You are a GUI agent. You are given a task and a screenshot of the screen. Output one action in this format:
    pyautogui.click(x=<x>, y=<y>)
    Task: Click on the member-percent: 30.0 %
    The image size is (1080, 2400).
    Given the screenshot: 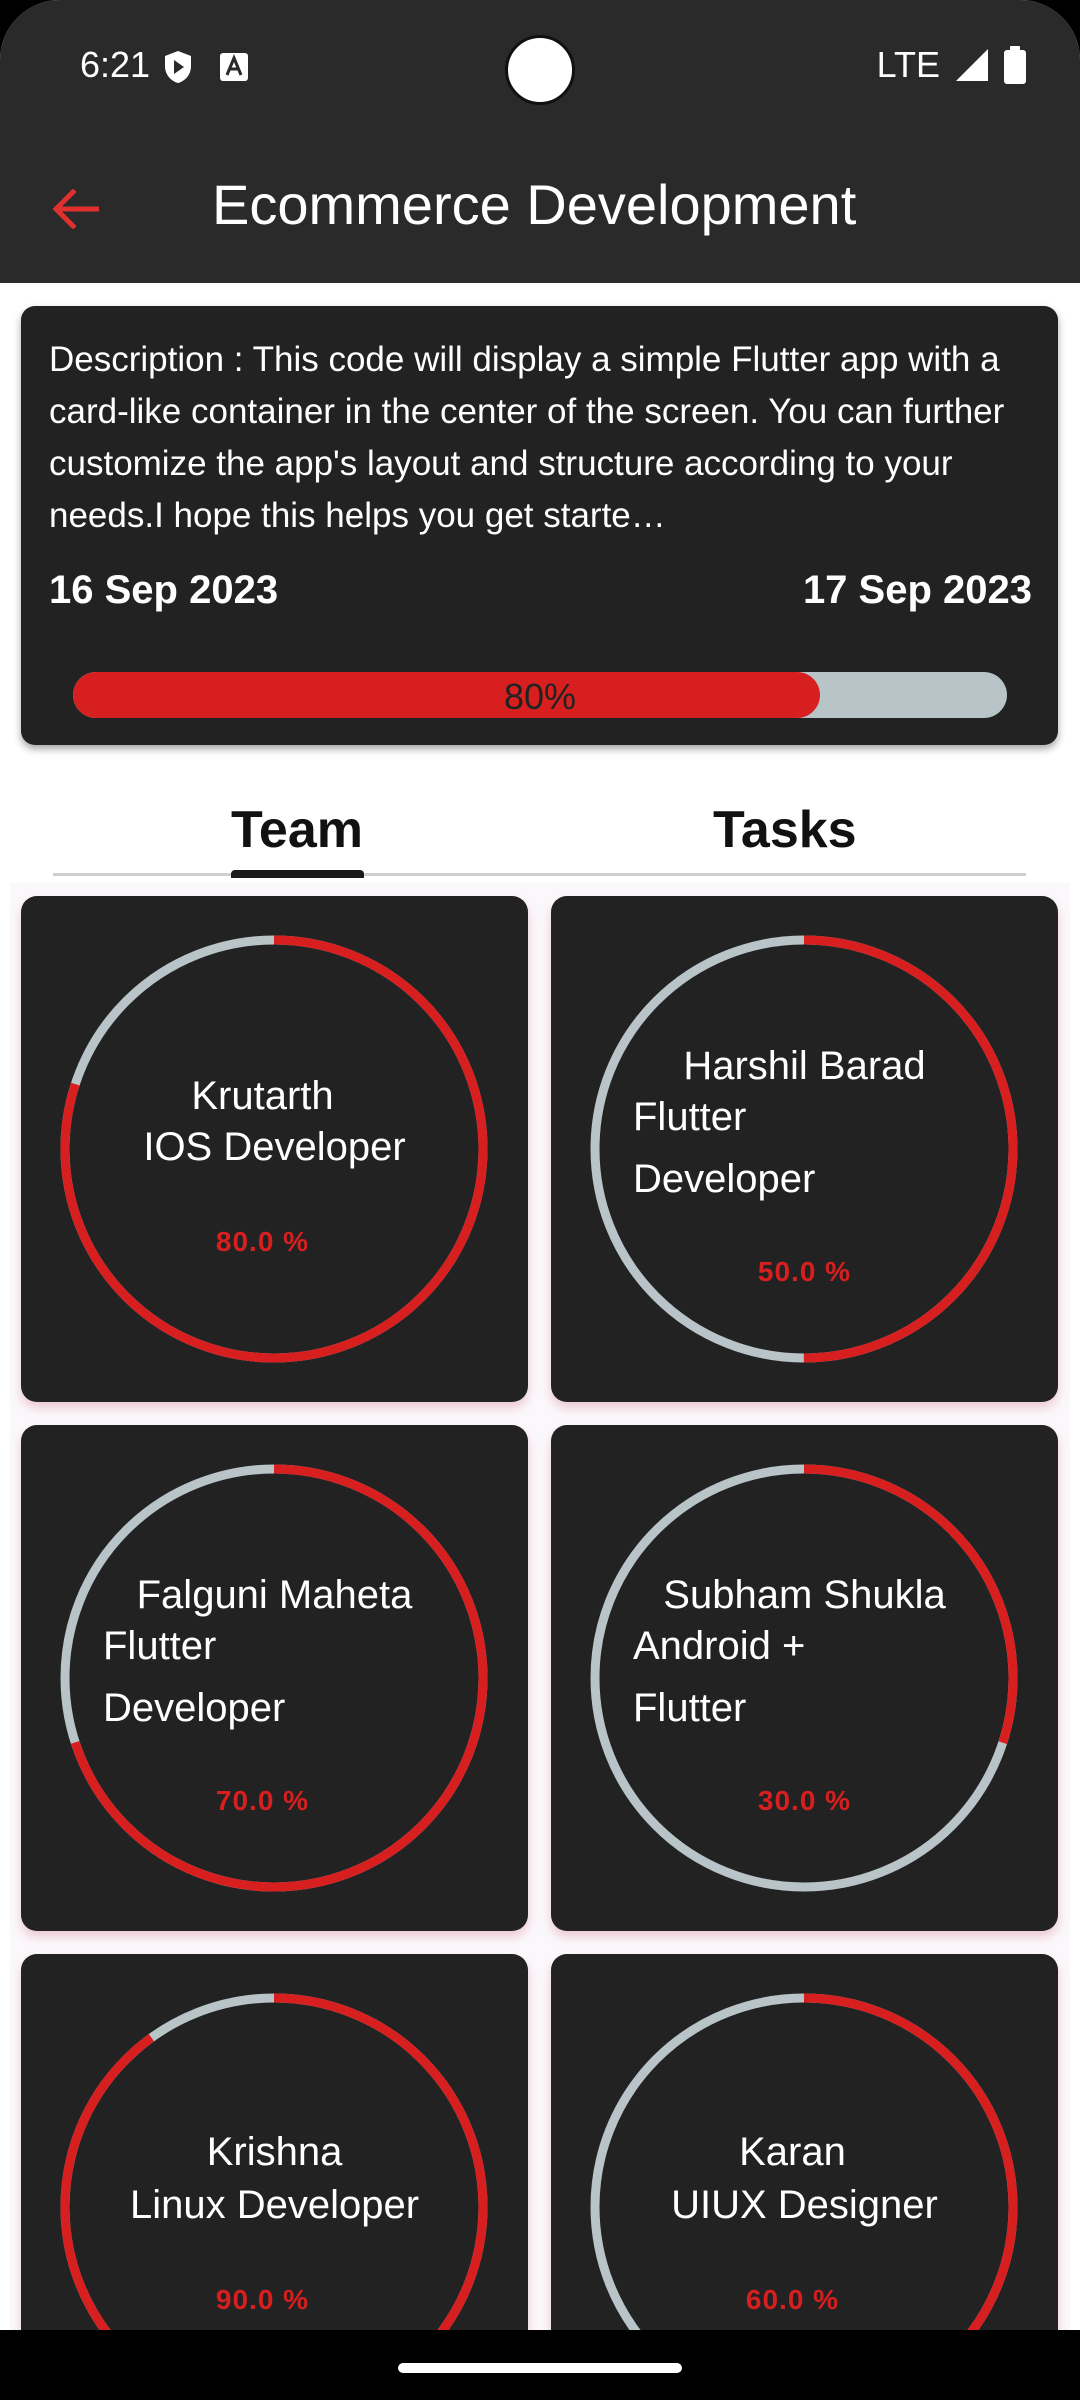 What is the action you would take?
    pyautogui.click(x=804, y=1800)
    